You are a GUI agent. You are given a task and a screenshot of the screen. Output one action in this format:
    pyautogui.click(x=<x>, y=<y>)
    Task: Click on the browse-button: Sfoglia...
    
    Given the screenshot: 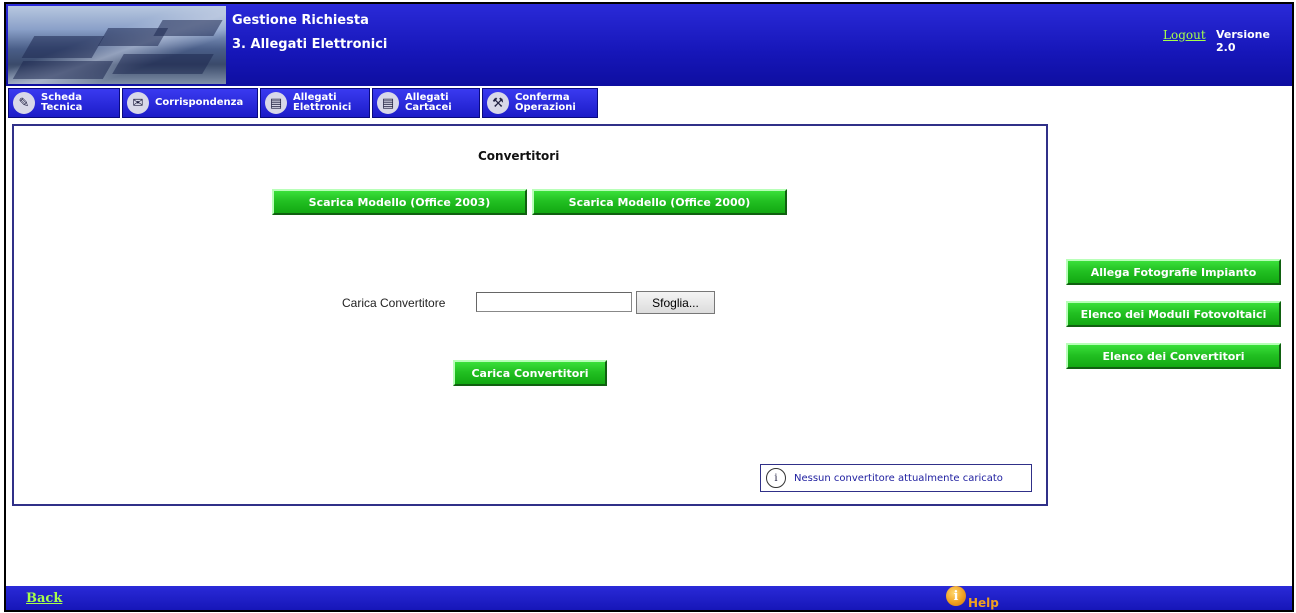 What is the action you would take?
    pyautogui.click(x=675, y=302)
    